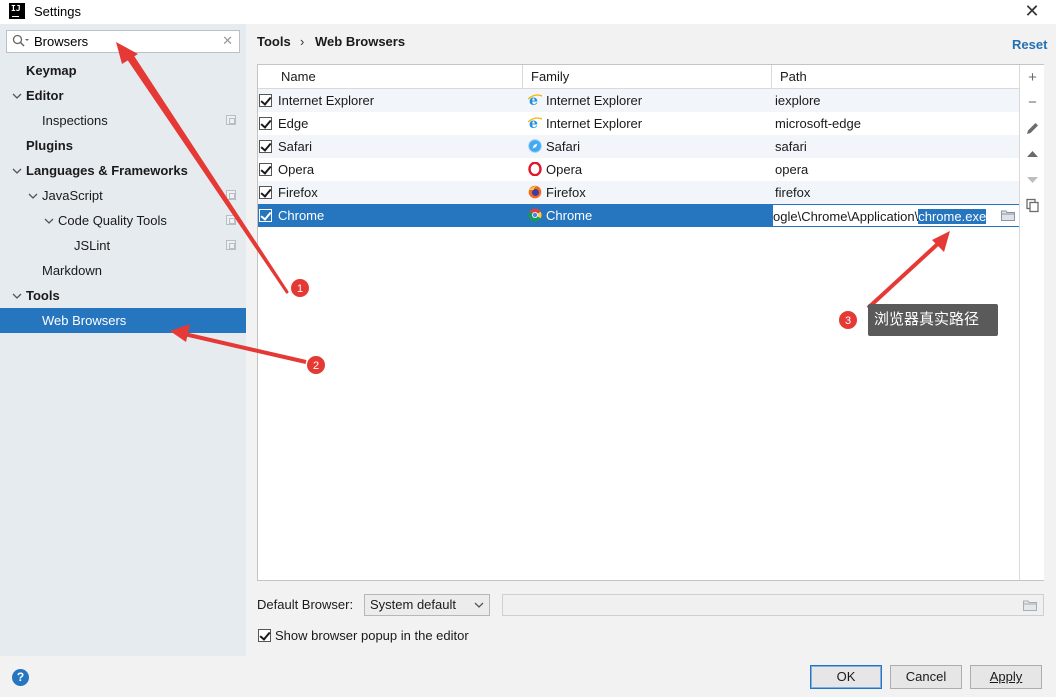  I want to click on apply-button: Apply, so click(1006, 677).